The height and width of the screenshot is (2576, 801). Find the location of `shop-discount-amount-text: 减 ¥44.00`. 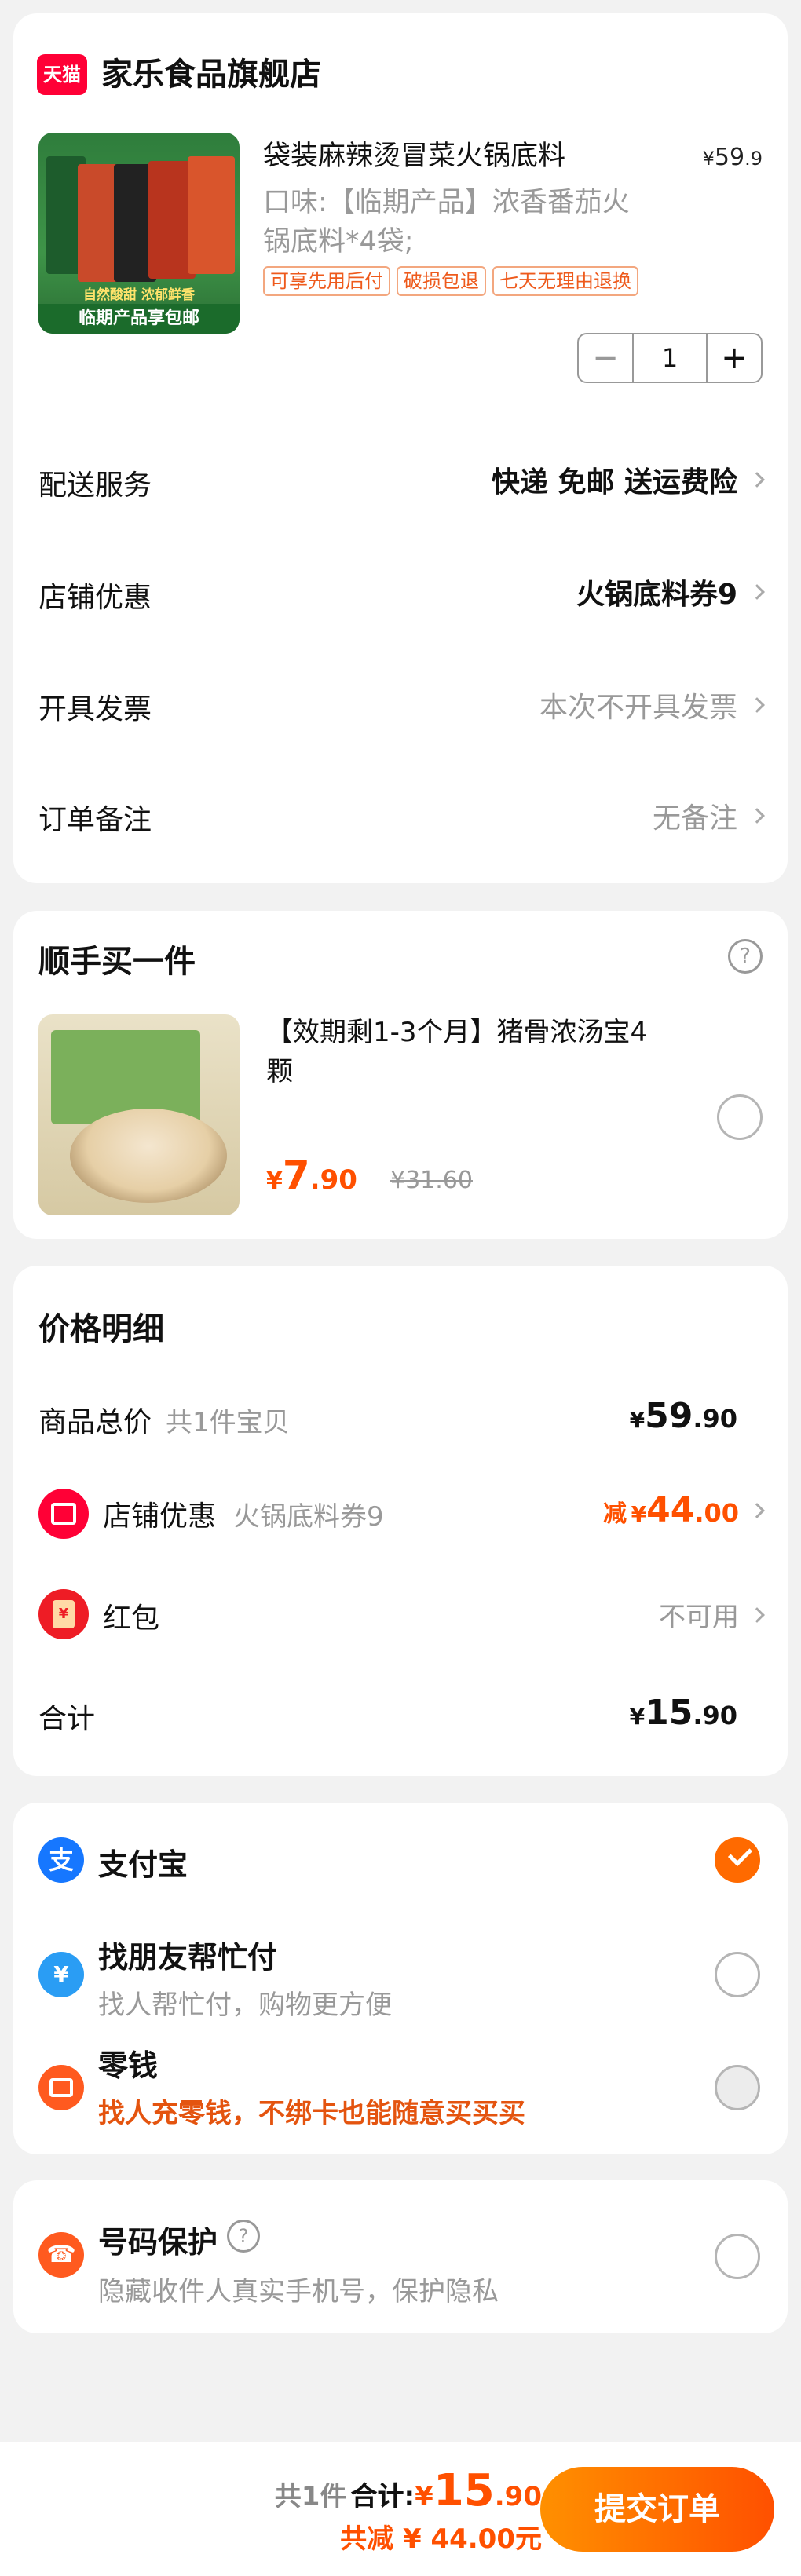

shop-discount-amount-text: 减 ¥44.00 is located at coordinates (671, 1510).